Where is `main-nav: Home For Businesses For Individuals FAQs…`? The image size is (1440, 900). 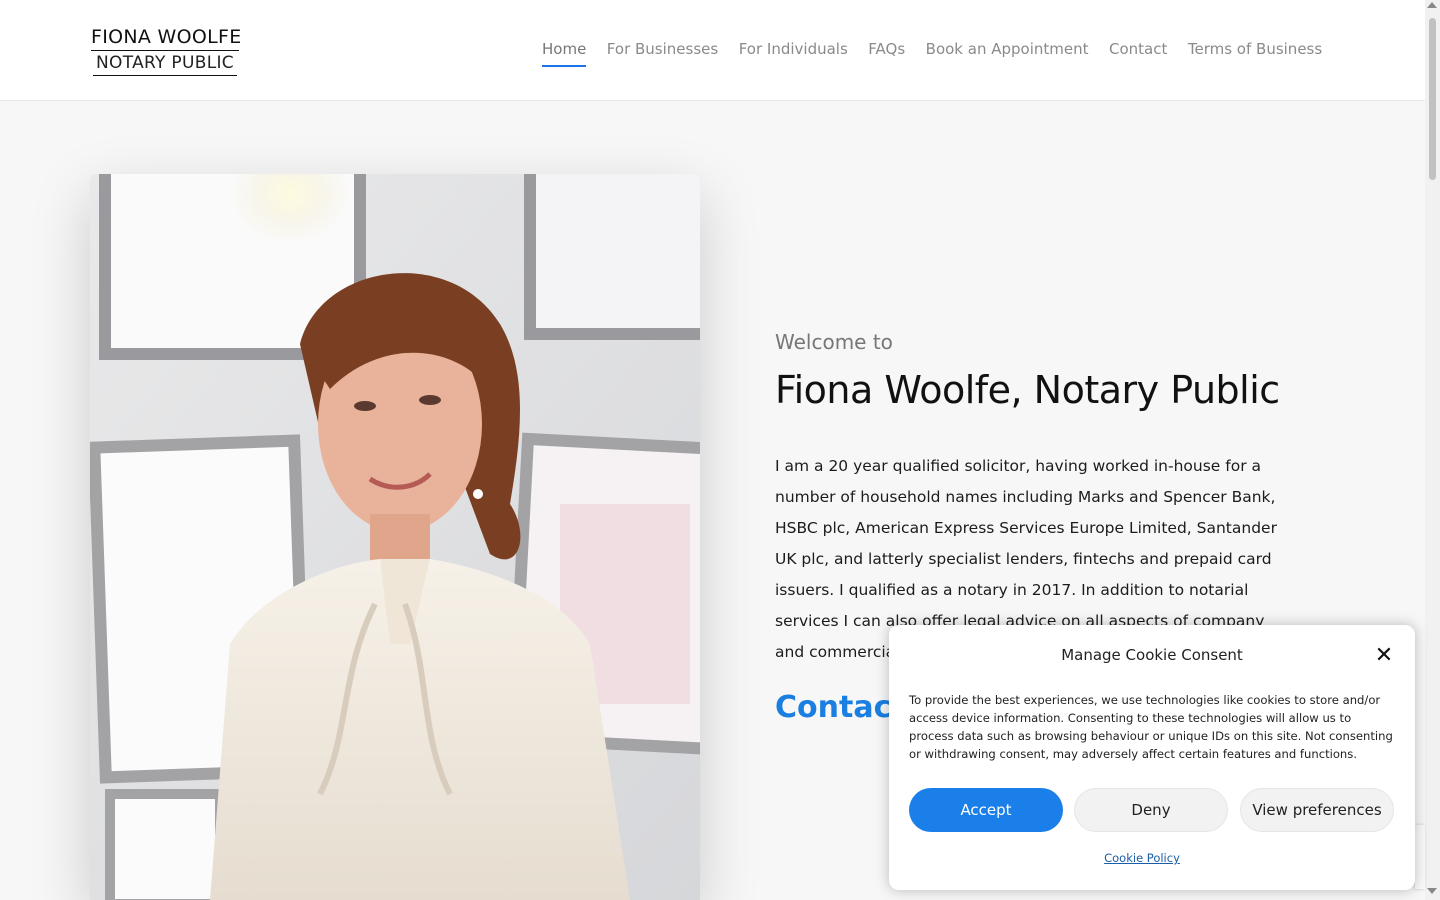
main-nav: Home For Businesses For Individuals FAQs… is located at coordinates (942, 52).